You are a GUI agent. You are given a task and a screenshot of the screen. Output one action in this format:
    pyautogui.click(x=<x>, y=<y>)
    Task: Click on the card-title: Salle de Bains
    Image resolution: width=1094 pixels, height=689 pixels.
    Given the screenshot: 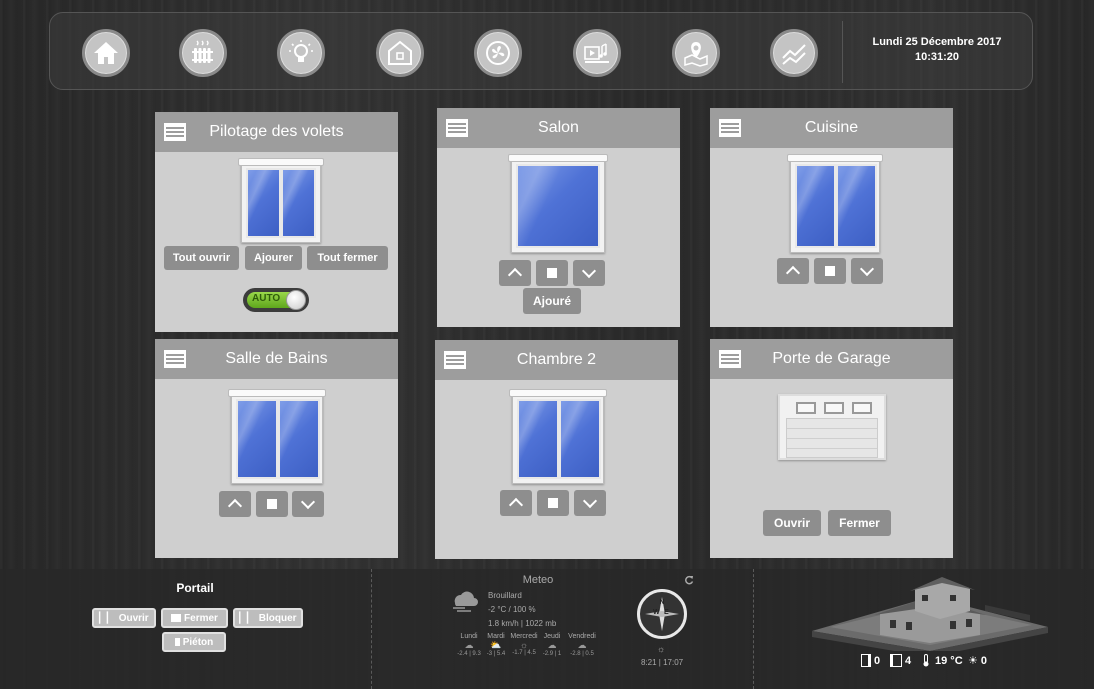 What is the action you would take?
    pyautogui.click(x=276, y=358)
    